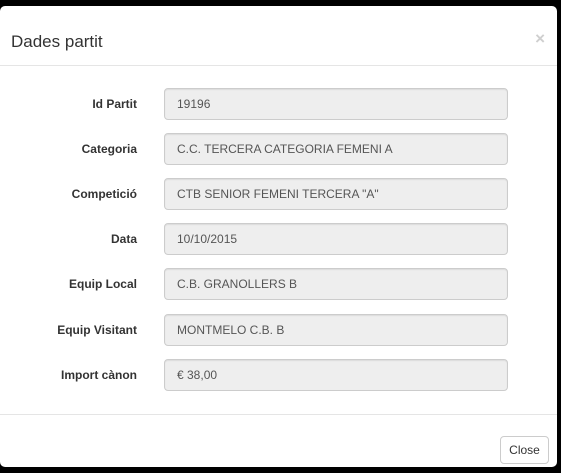  What do you see at coordinates (57, 41) in the screenshot?
I see `modal-title: Dades partit` at bounding box center [57, 41].